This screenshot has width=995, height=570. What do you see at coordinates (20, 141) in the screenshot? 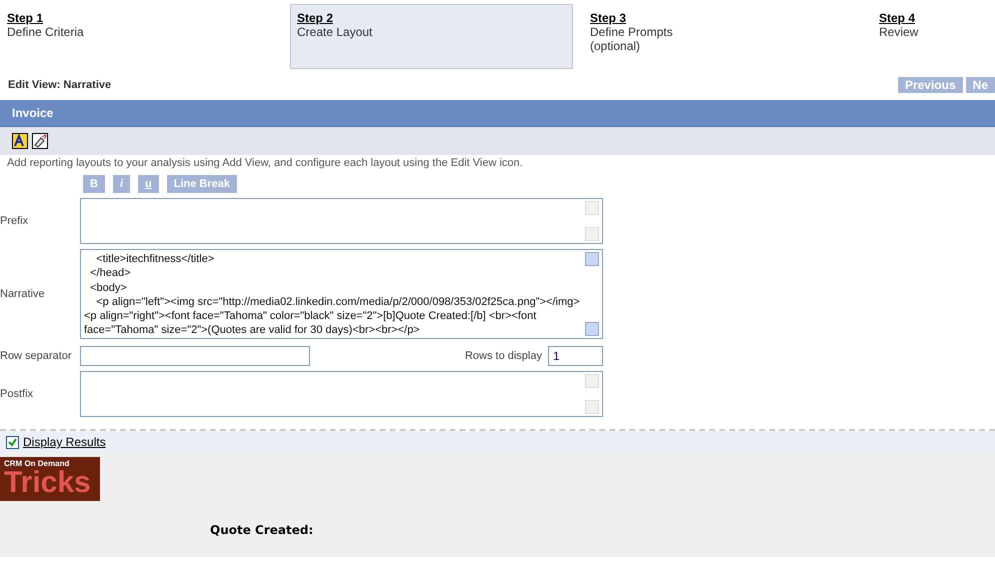
I see `edit-text-icon` at bounding box center [20, 141].